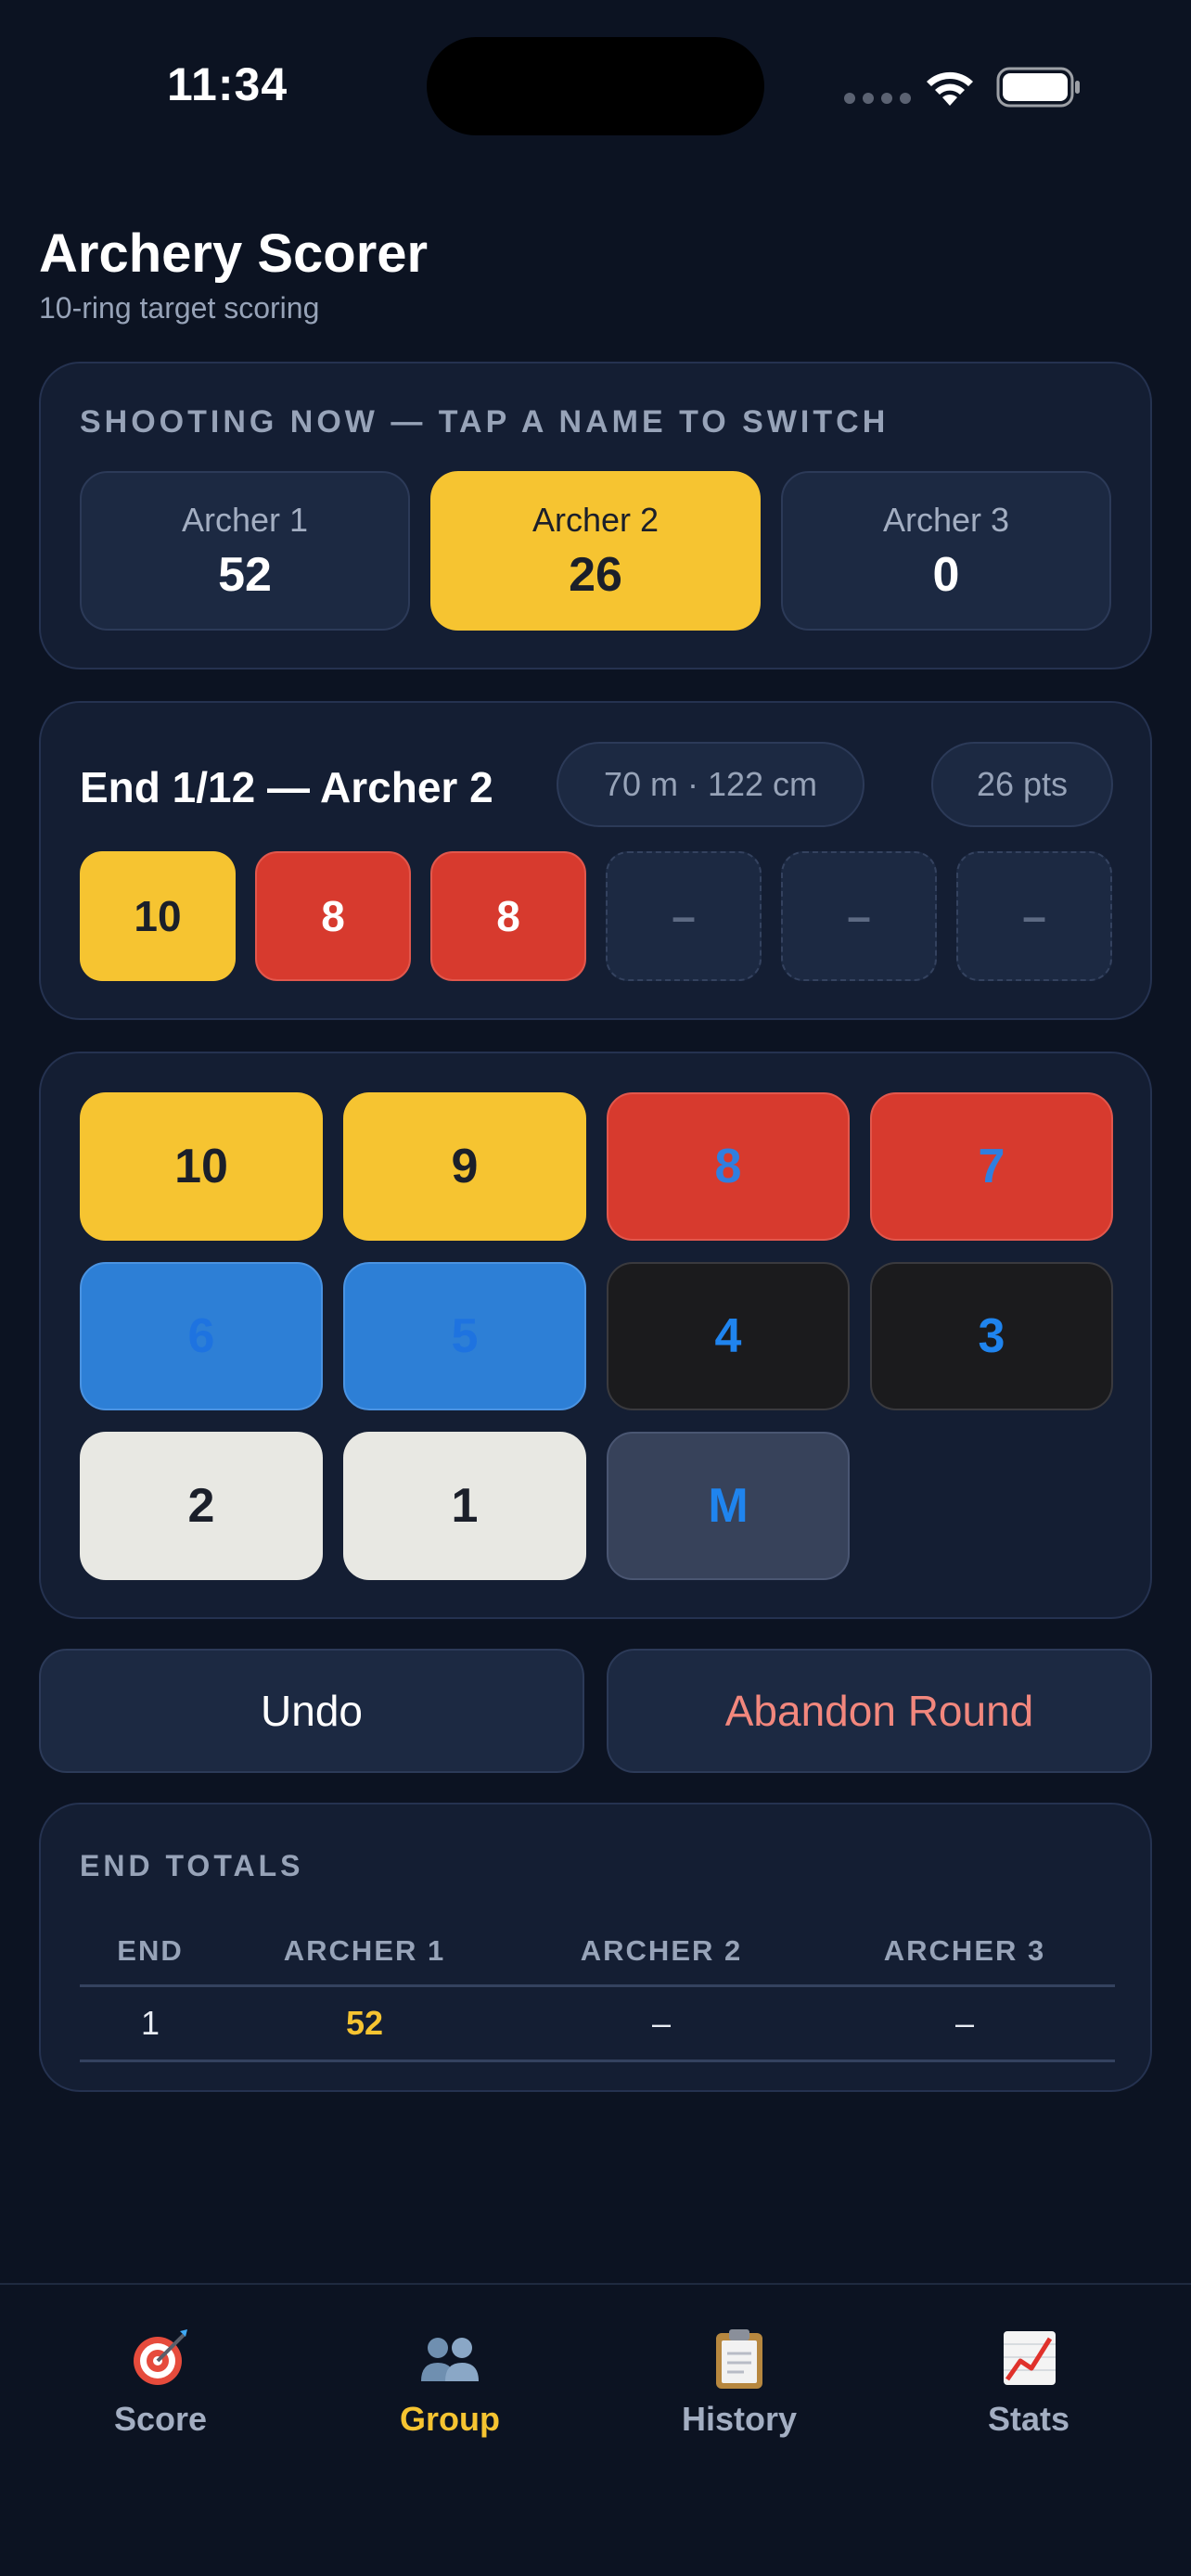  I want to click on chart-icon, so click(1029, 2366).